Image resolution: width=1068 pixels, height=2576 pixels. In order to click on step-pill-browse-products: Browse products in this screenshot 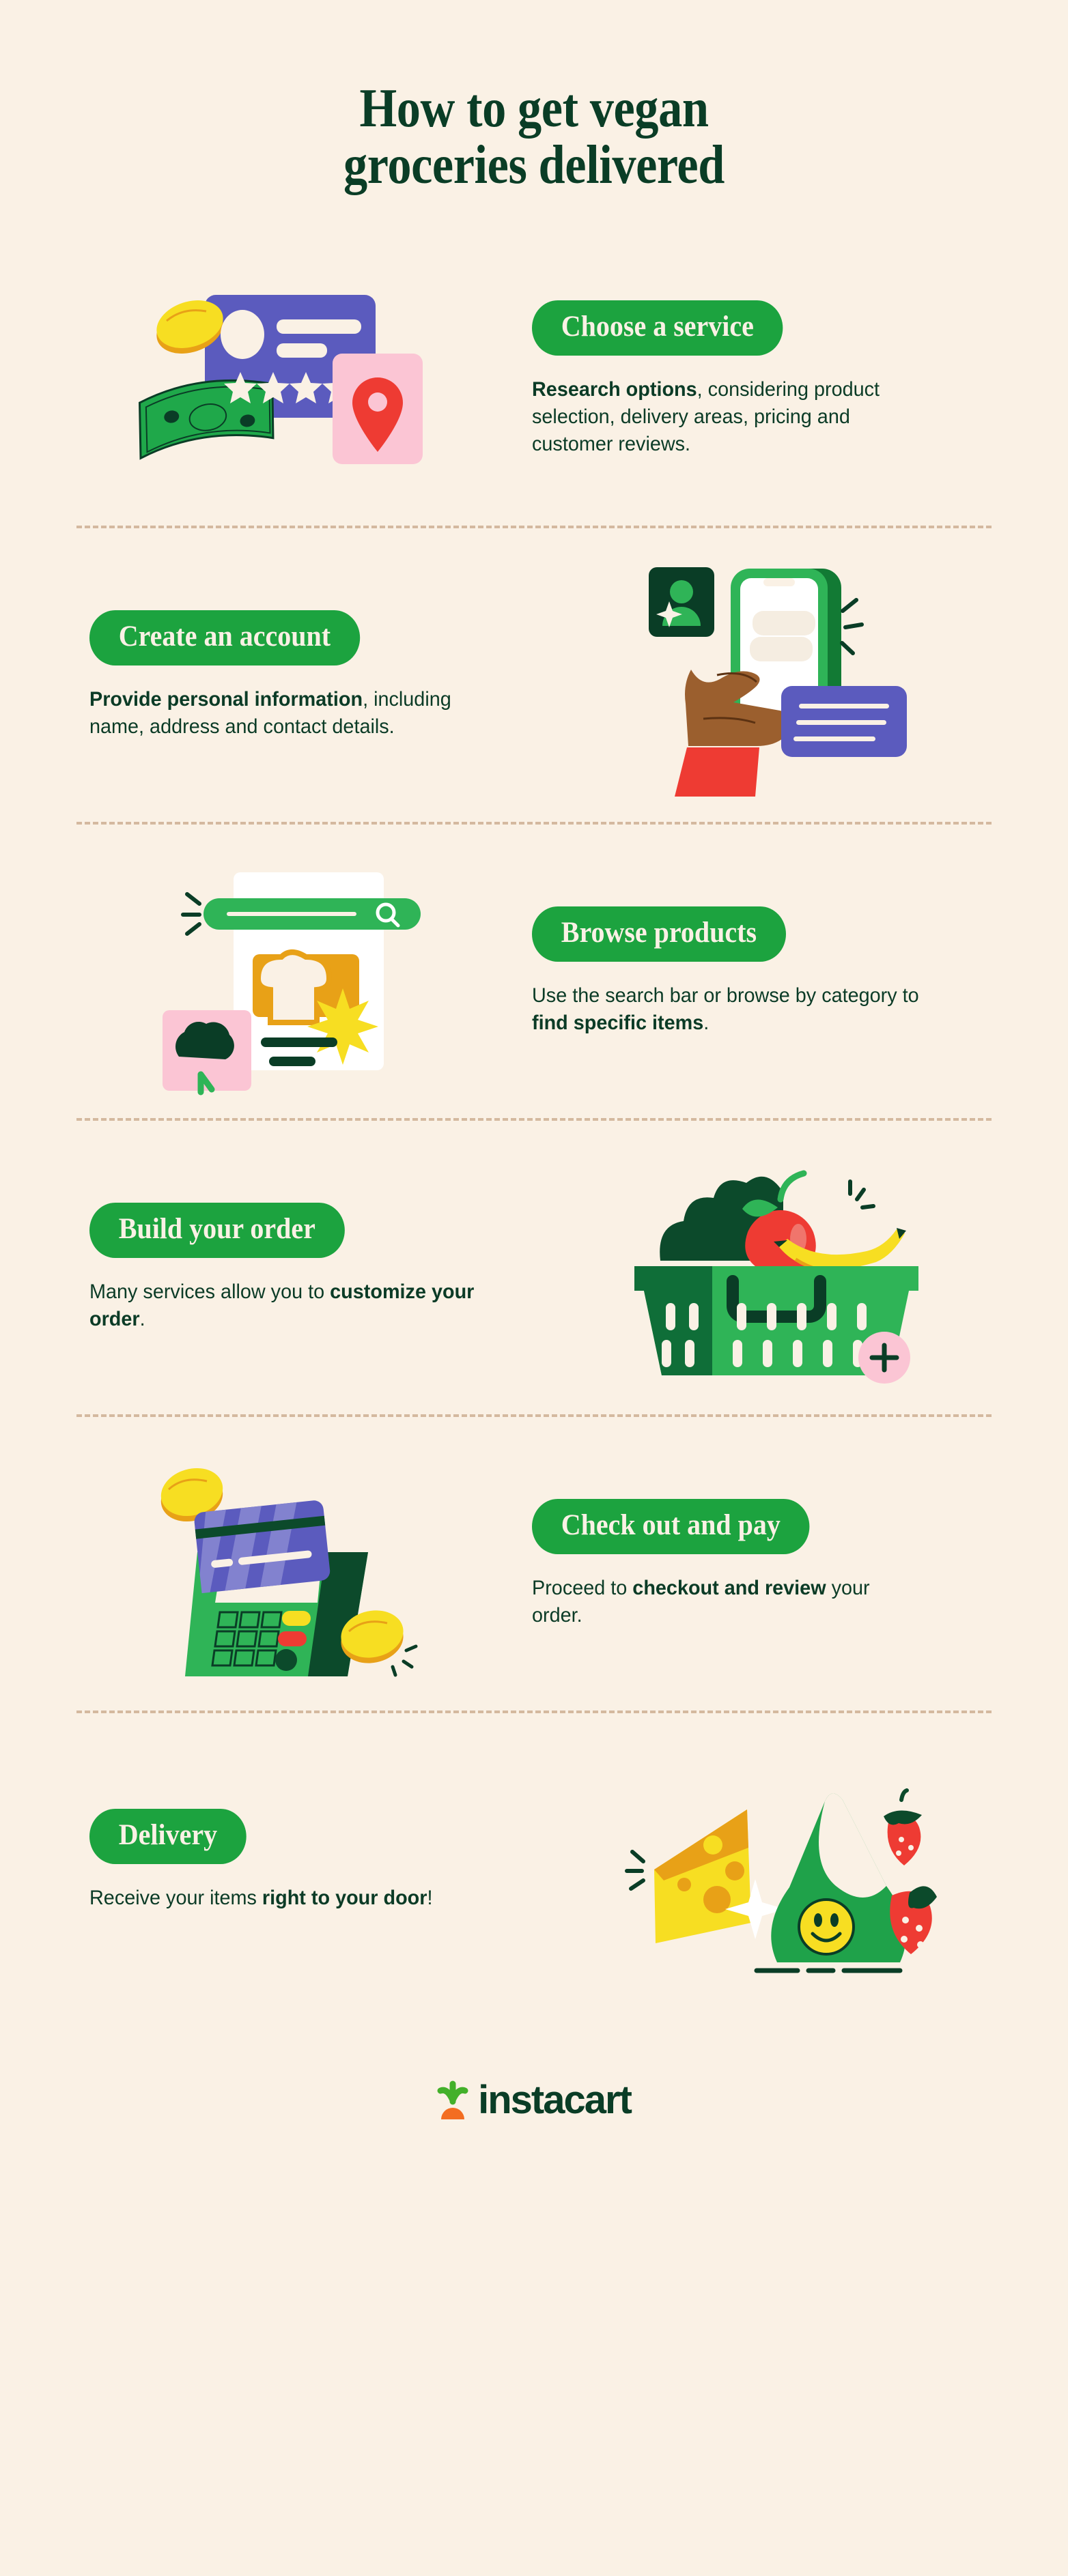, I will do `click(659, 934)`.